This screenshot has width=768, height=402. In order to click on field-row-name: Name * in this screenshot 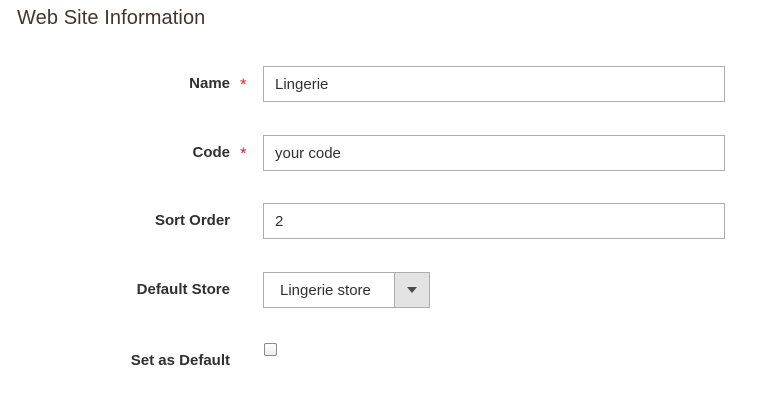, I will do `click(384, 84)`.